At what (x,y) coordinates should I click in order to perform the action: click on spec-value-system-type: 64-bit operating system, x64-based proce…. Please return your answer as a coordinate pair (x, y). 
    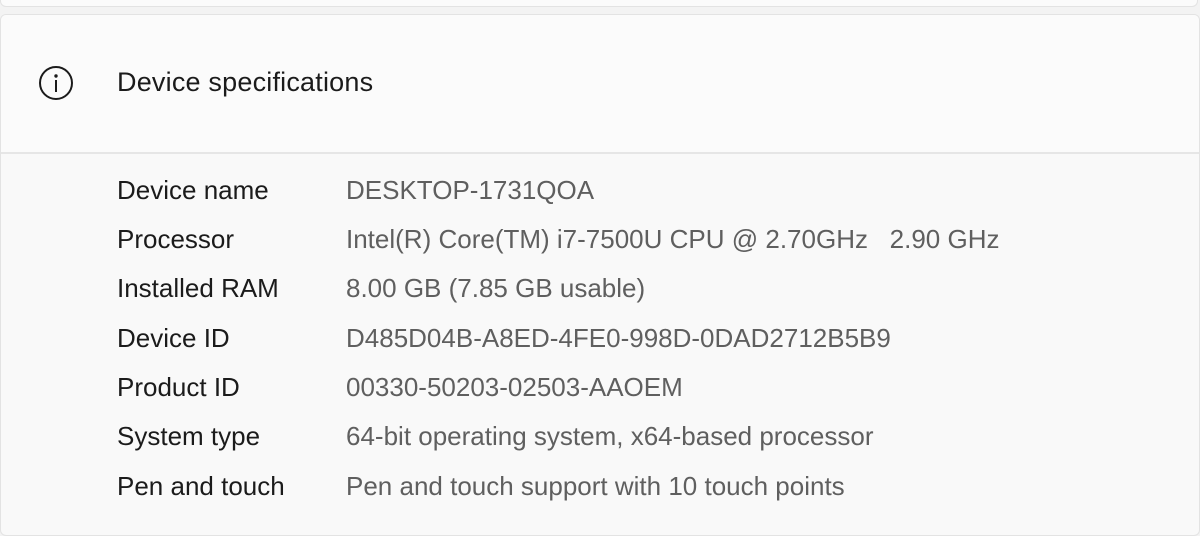
    Looking at the image, I should click on (610, 436).